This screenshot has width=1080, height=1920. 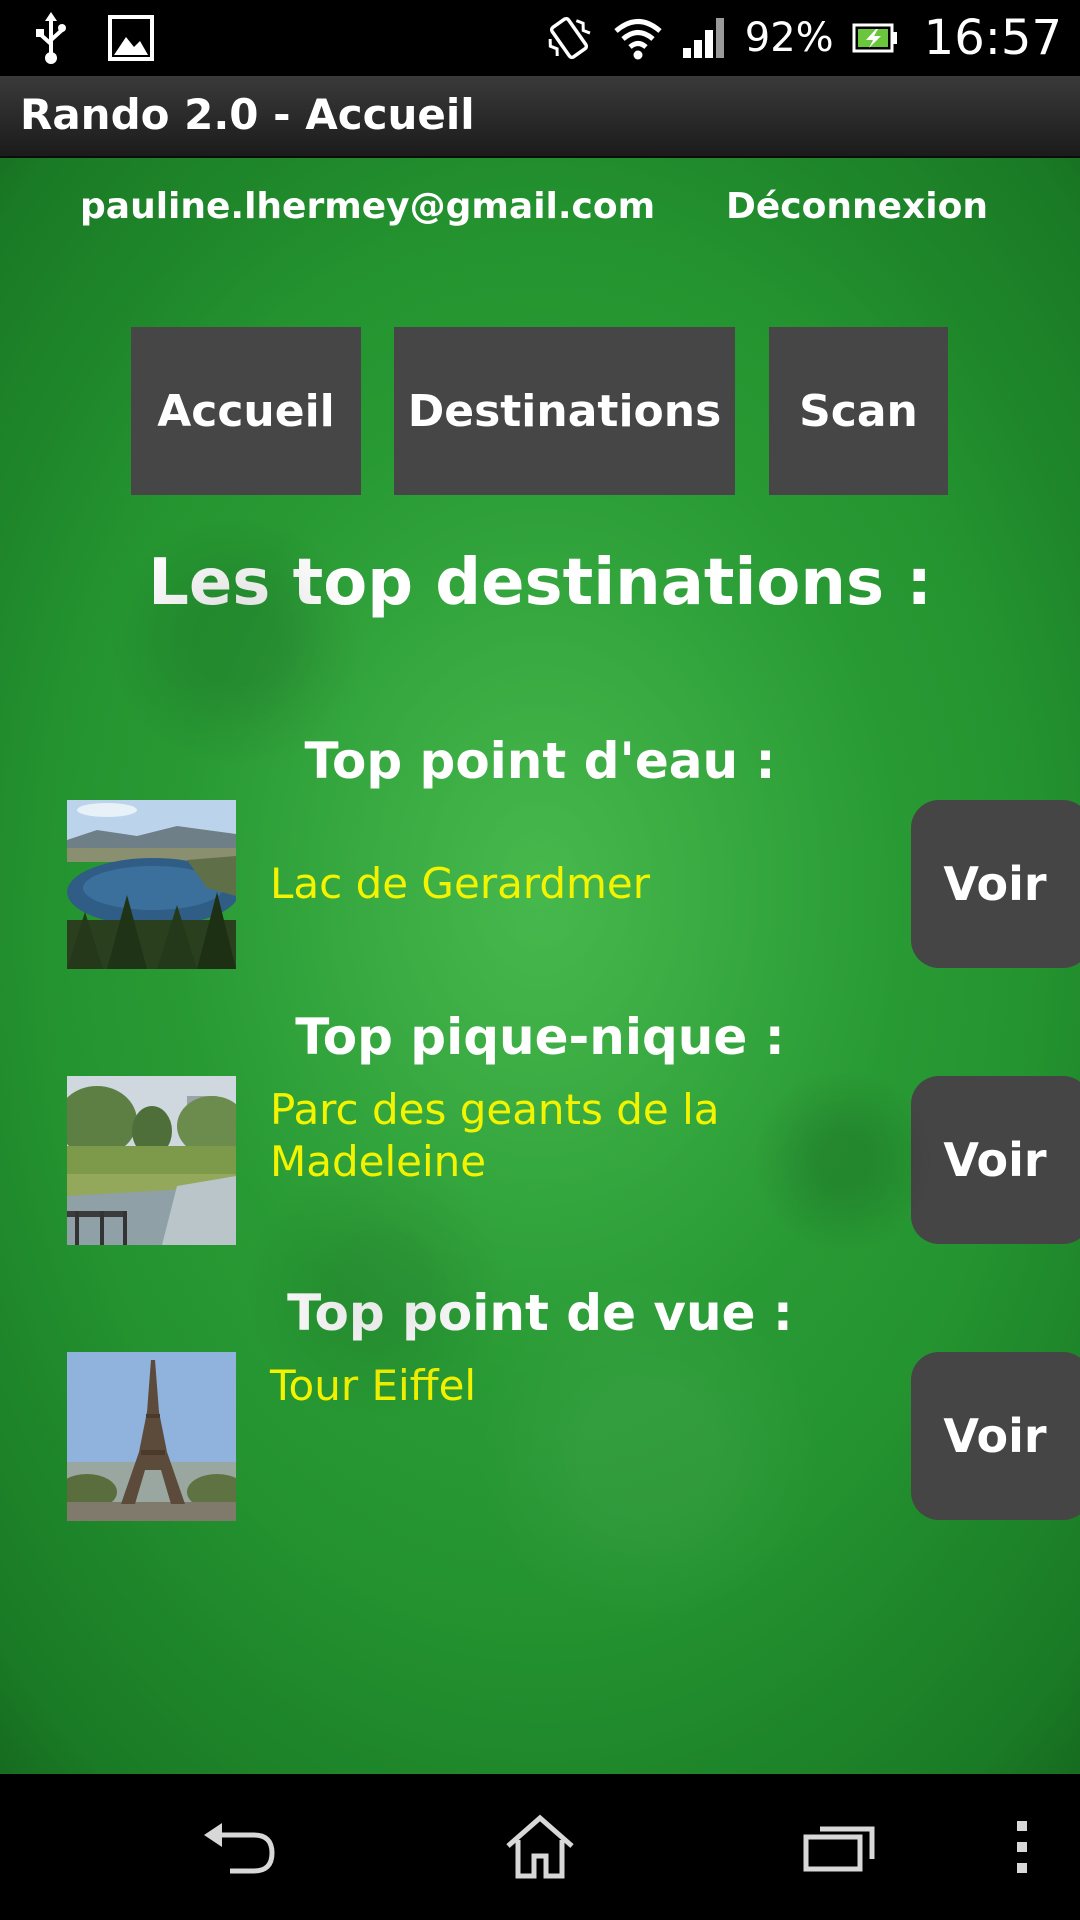 I want to click on category-title: Top pique-nique :, so click(x=540, y=1037).